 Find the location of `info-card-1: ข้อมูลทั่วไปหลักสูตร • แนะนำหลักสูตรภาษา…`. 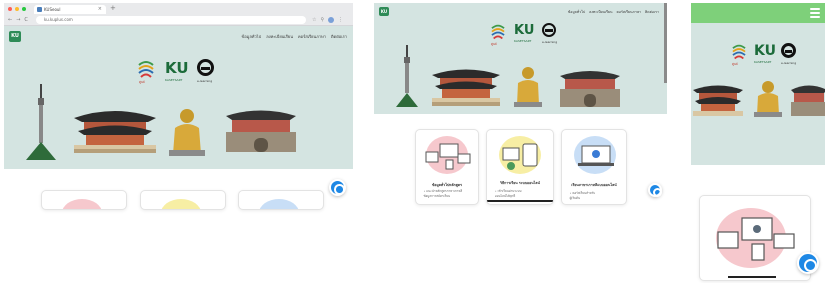

info-card-1: ข้อมูลทั่วไปหลักสูตร • แนะนำหลักสูตรภาษา… is located at coordinates (447, 167).